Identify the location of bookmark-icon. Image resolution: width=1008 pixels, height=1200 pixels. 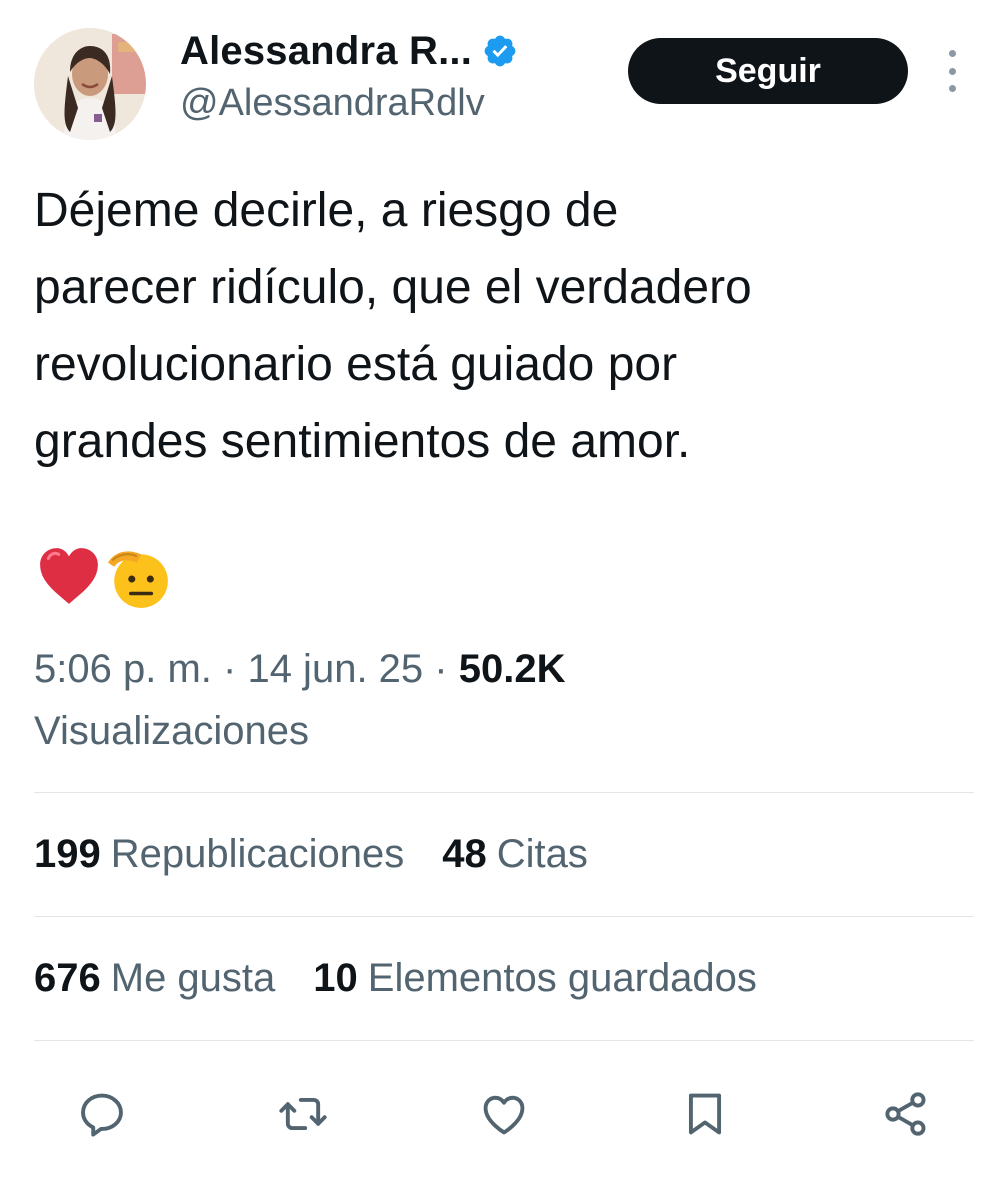
(705, 1114).